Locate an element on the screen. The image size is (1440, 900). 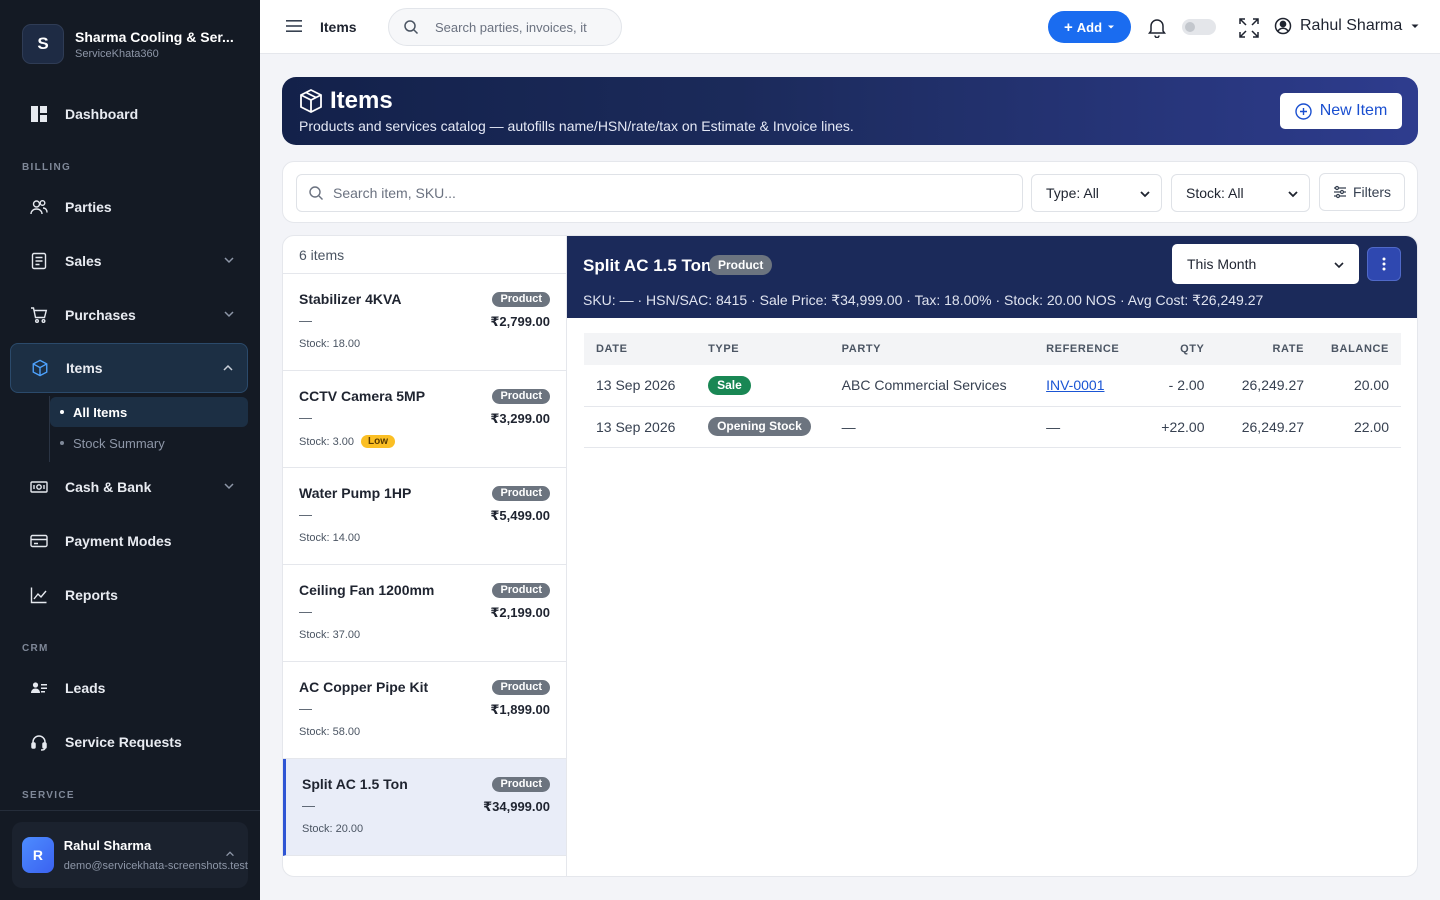
plus-icon: + is located at coordinates (1068, 27).